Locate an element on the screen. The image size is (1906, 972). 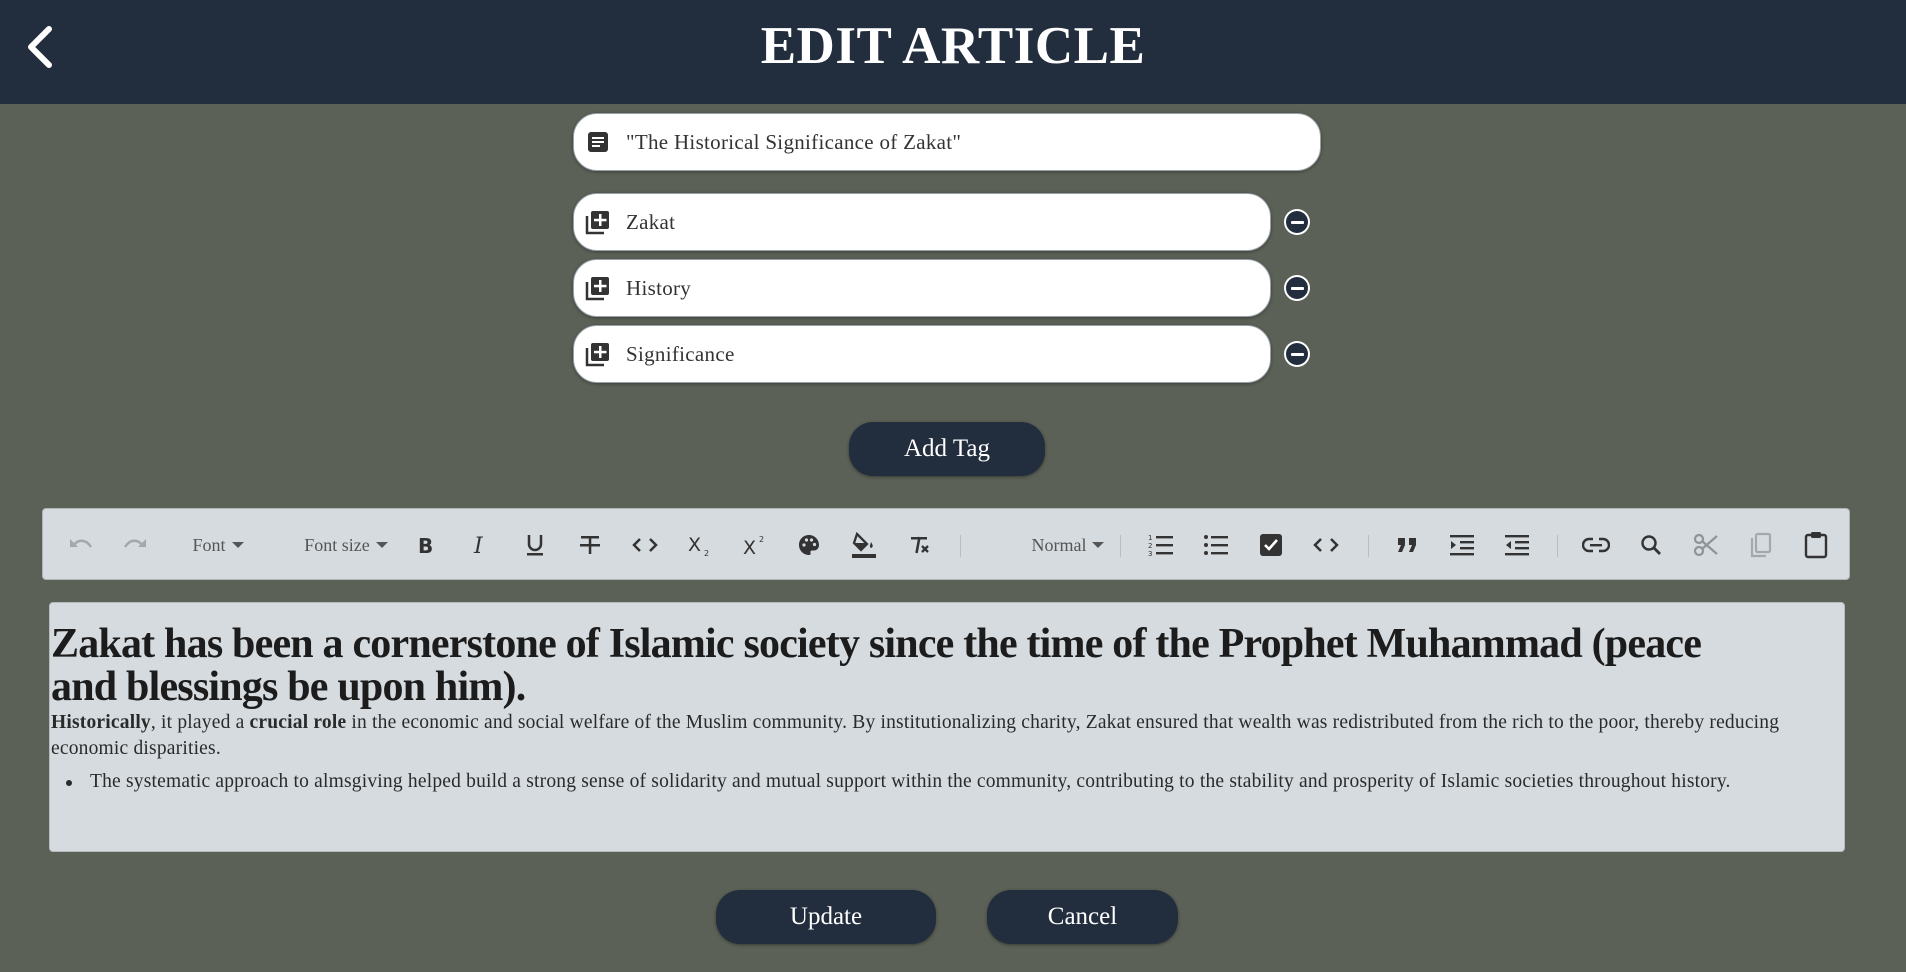
copy-button is located at coordinates (1761, 545).